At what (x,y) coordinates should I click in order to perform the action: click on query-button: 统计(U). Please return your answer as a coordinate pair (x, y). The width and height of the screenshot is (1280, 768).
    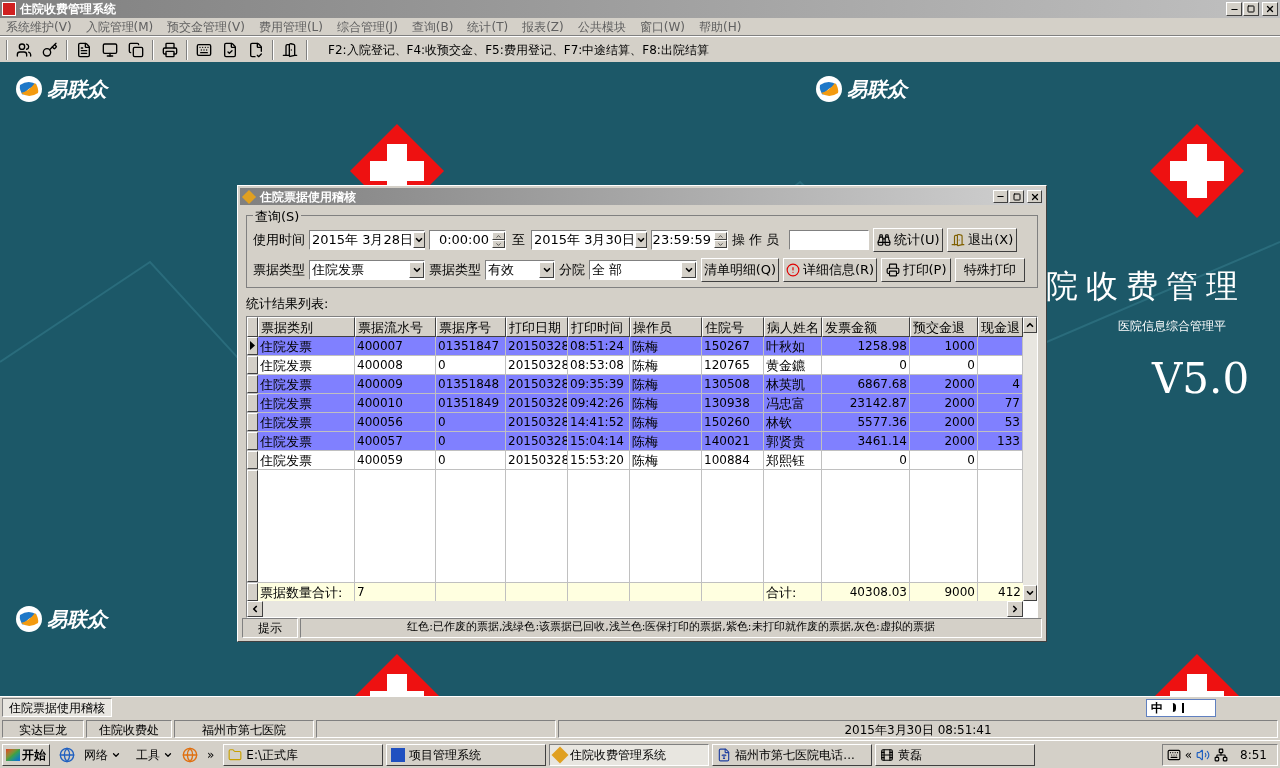
    Looking at the image, I should click on (908, 240).